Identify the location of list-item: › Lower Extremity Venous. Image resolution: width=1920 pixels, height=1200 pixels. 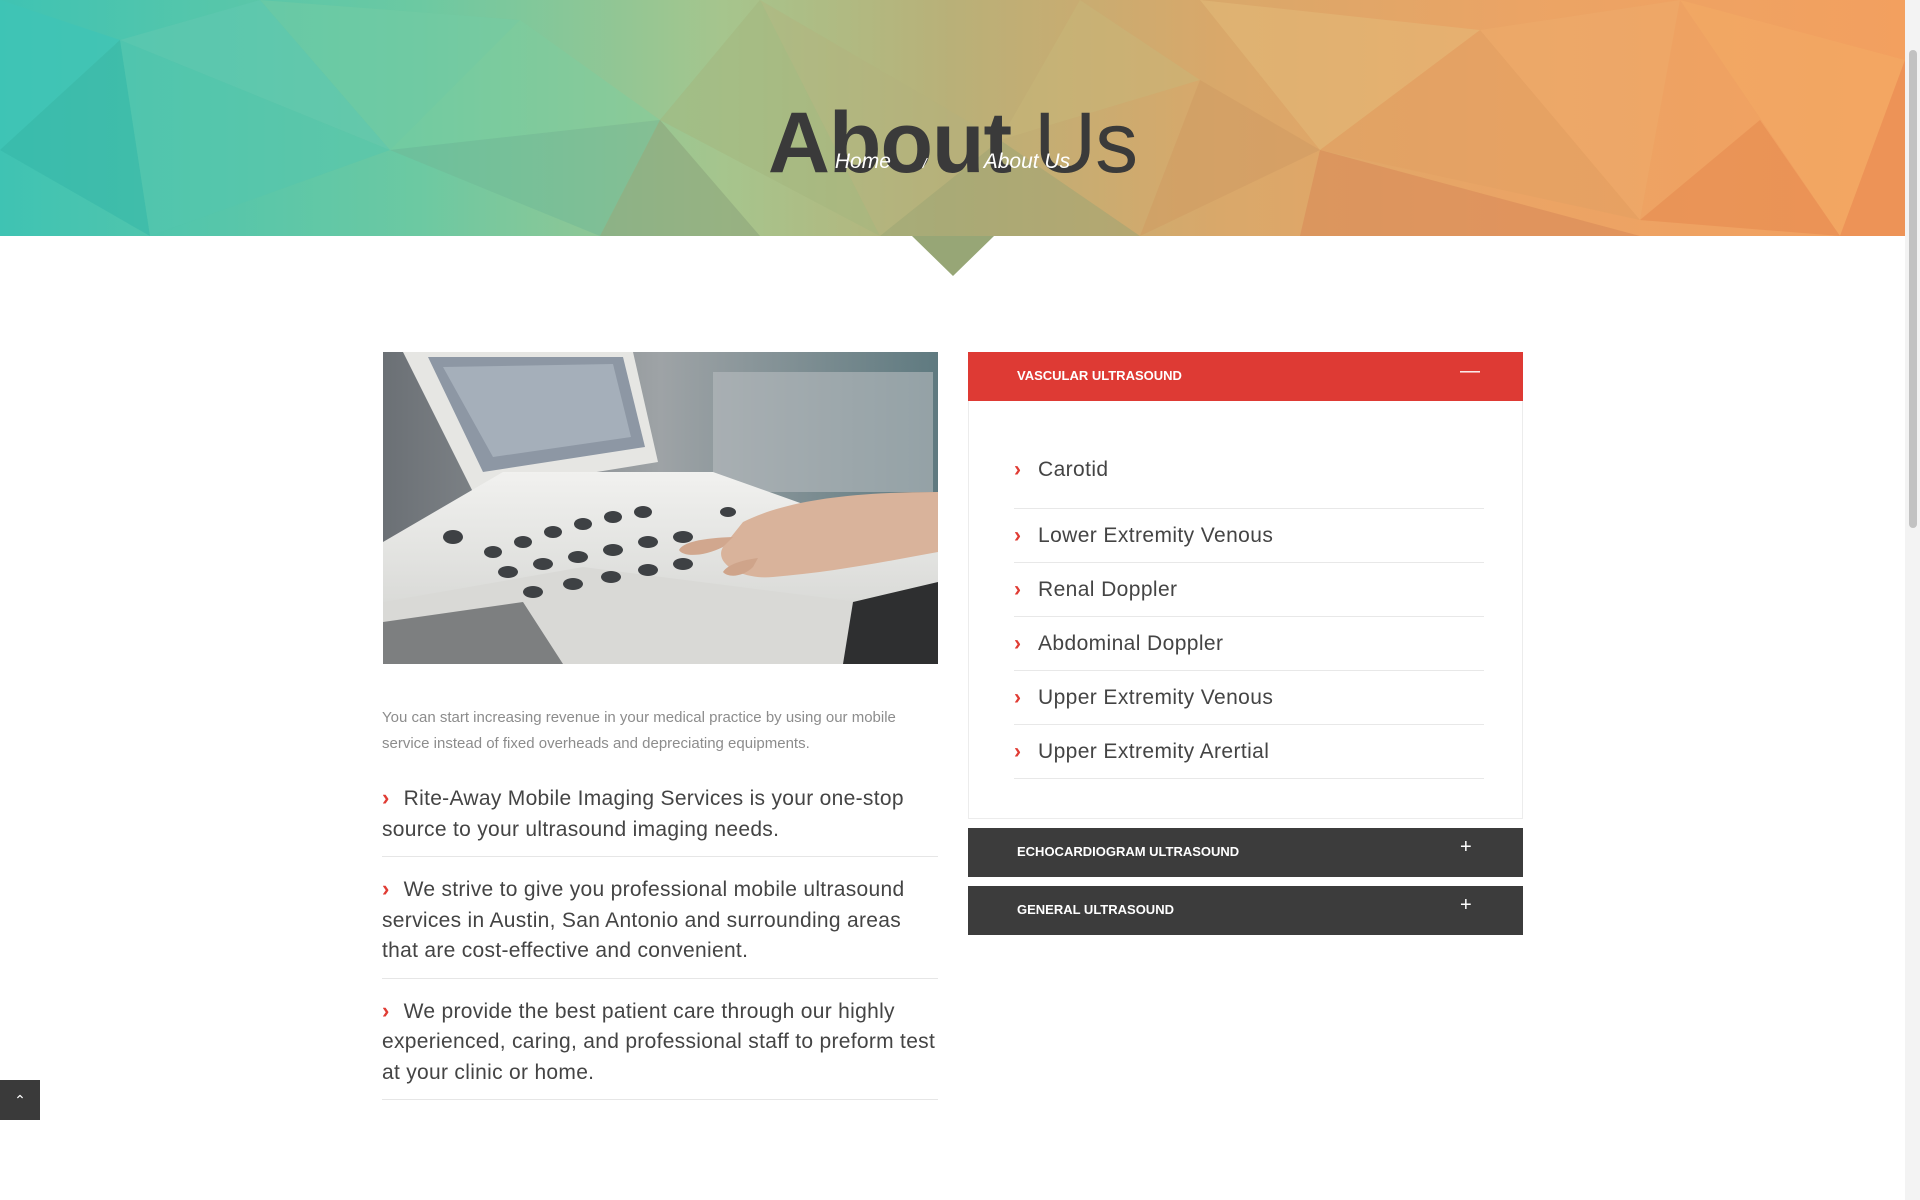
(1249, 536).